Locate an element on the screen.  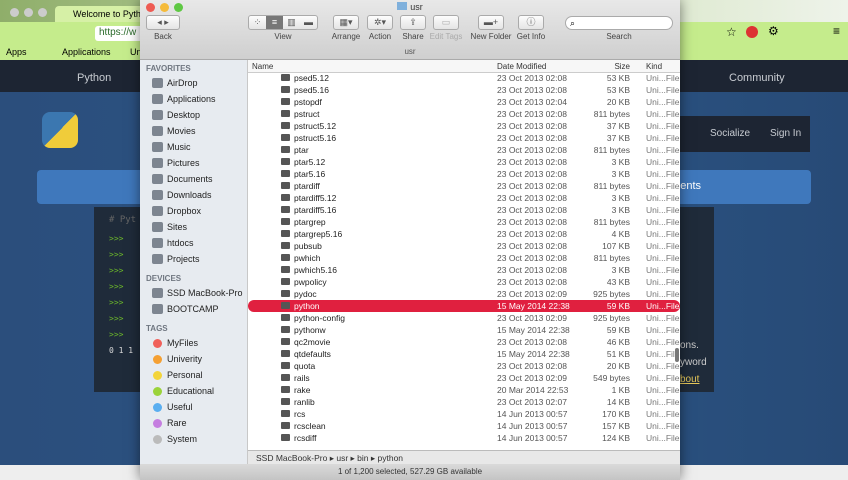
sidebar-item-music: Music is located at coordinates (171, 147).